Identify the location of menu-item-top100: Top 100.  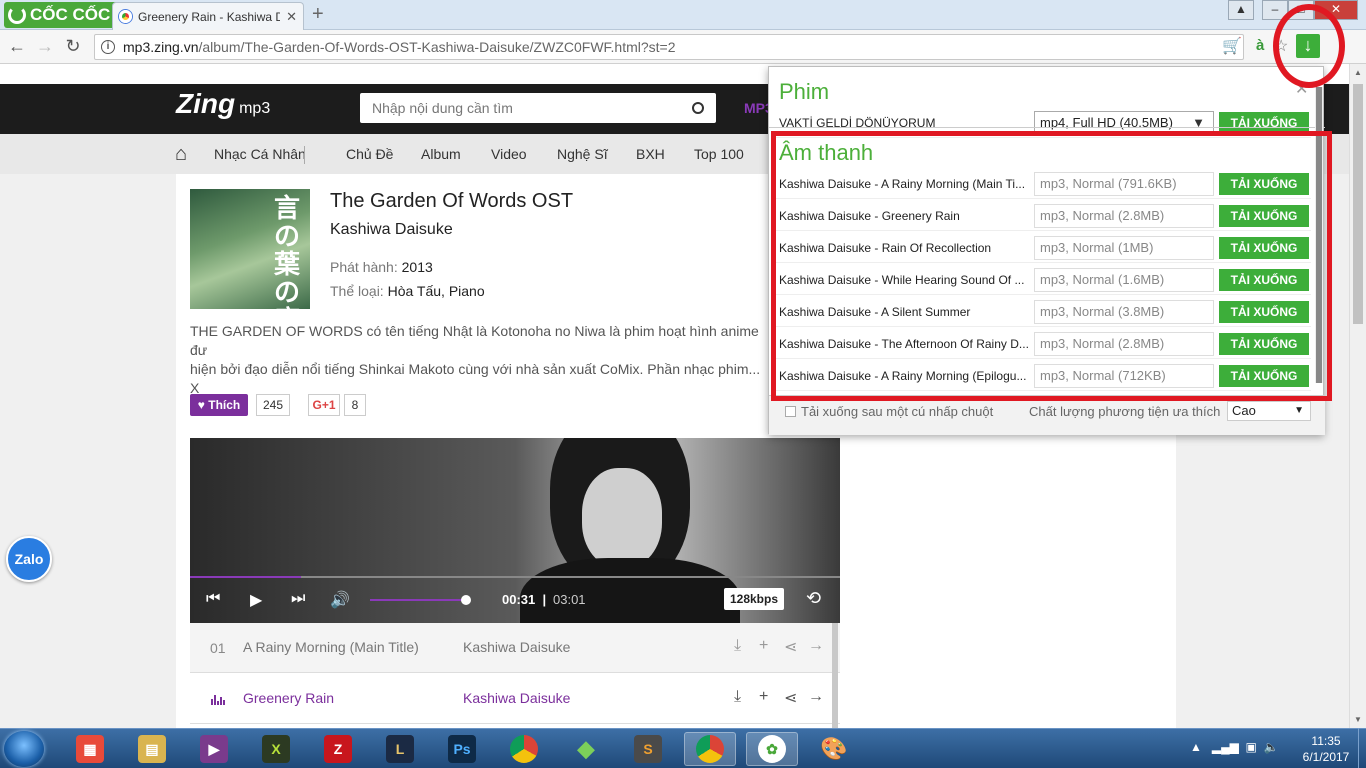
(719, 154).